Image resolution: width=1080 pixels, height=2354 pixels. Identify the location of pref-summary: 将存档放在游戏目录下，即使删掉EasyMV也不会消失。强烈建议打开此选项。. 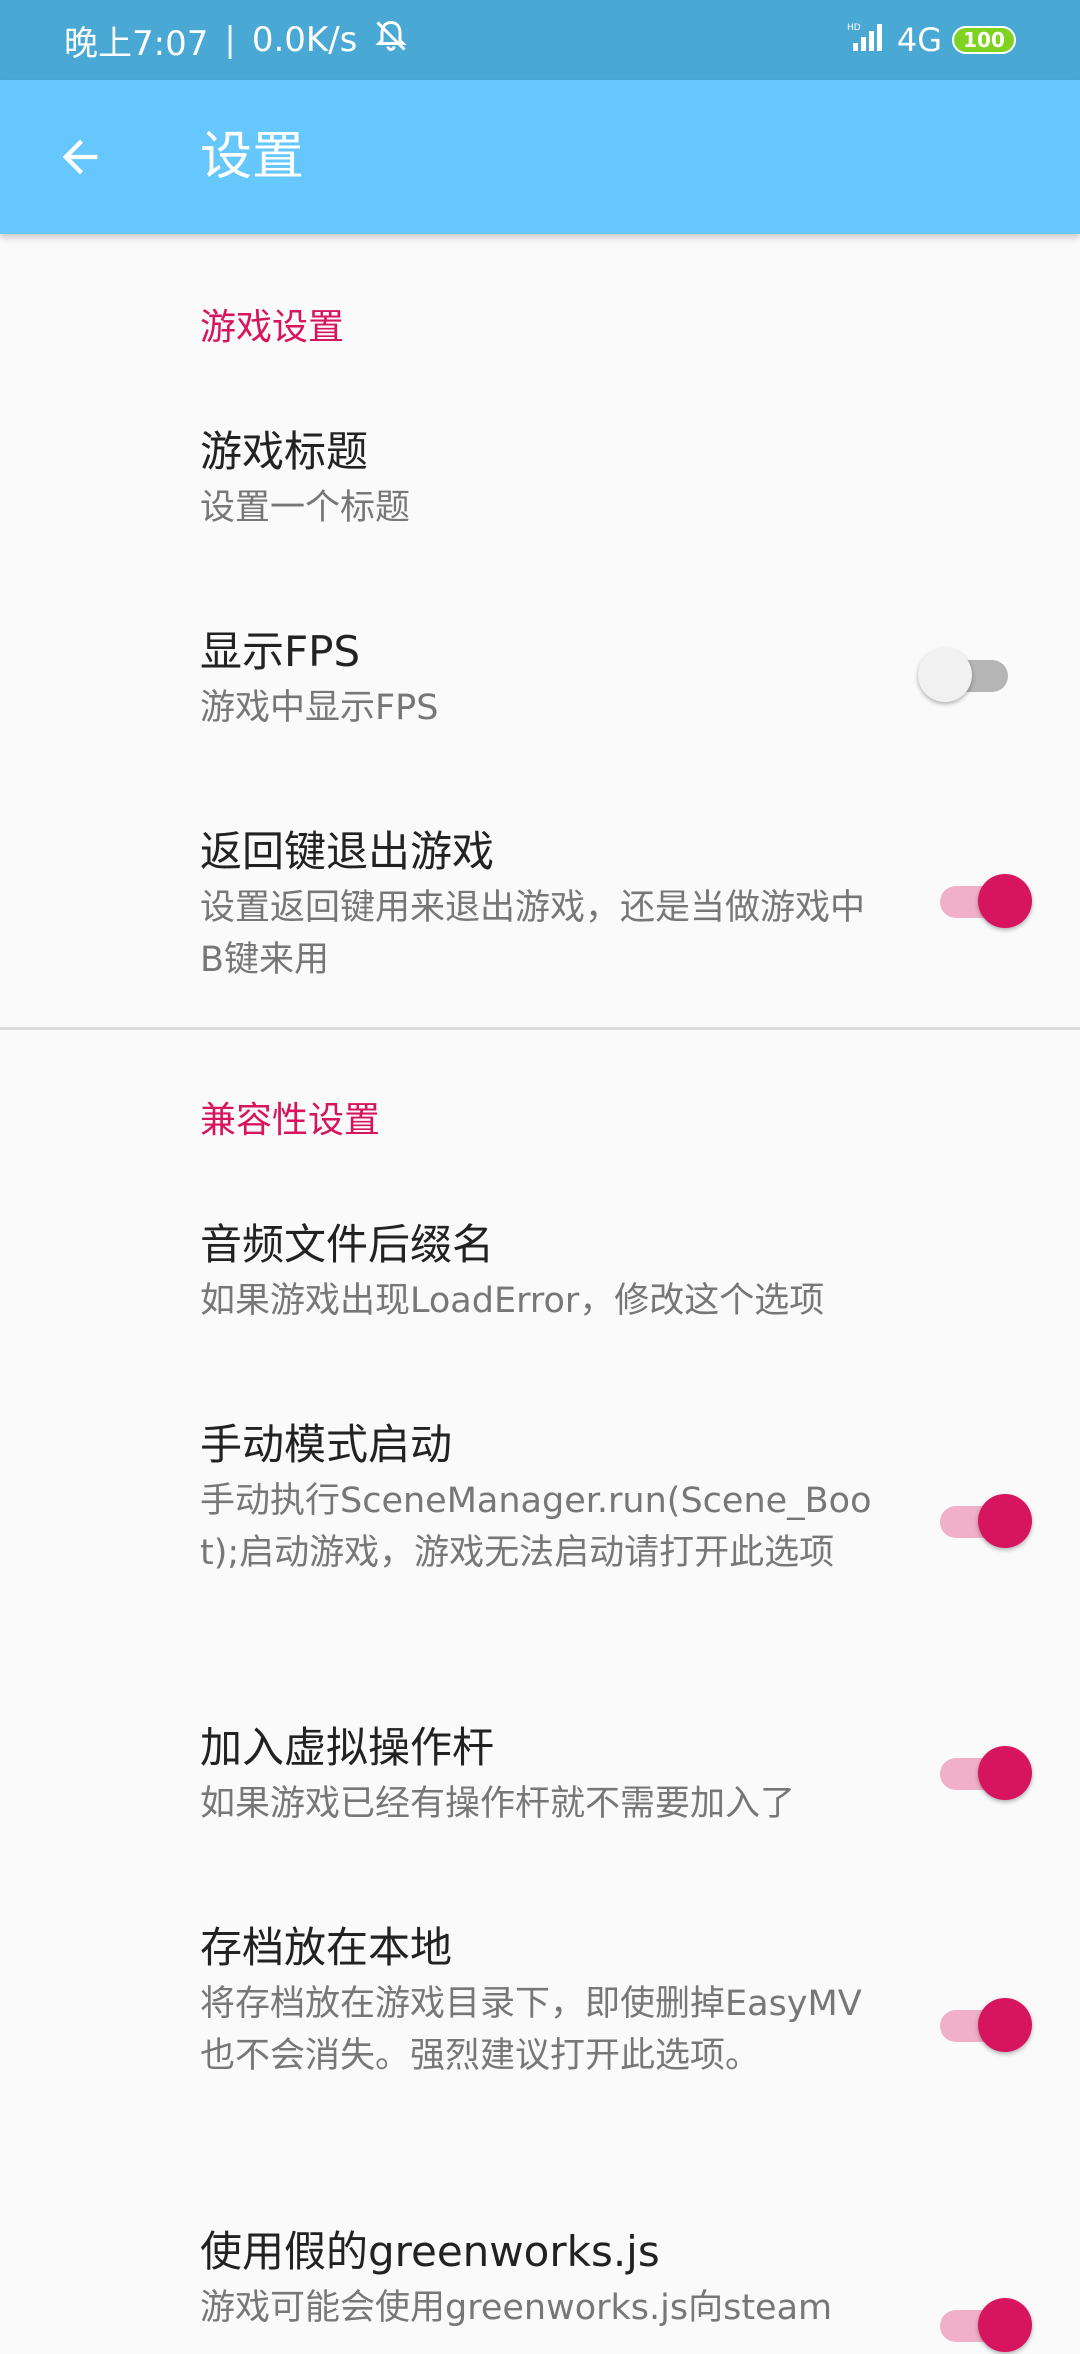
(531, 2030).